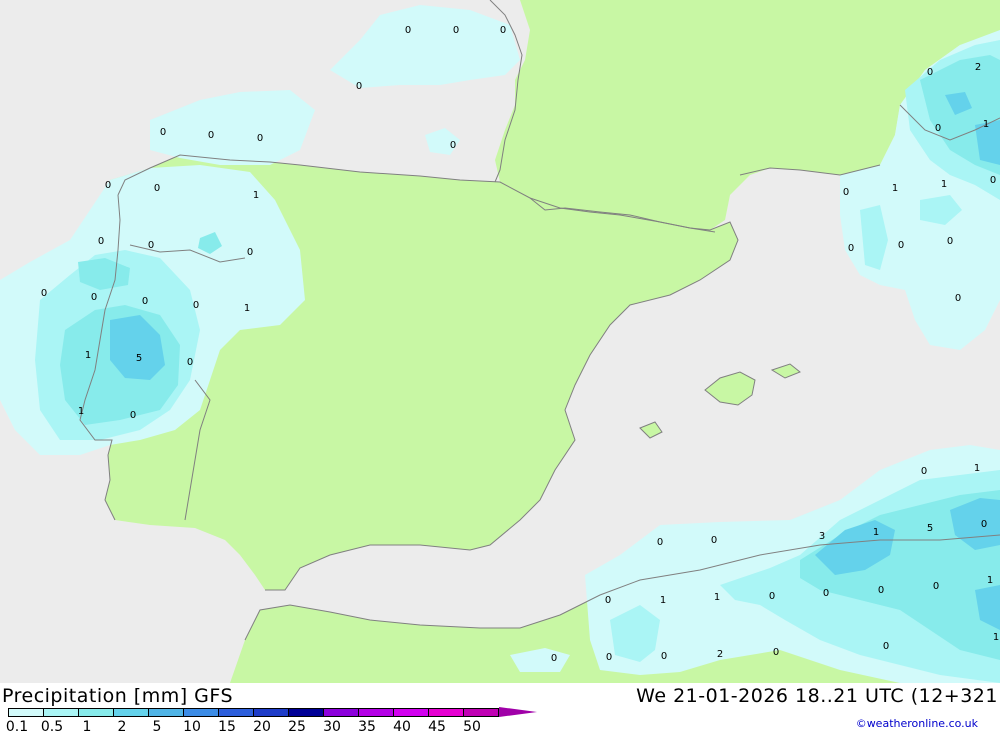 This screenshot has height=735, width=1000. I want to click on scale-arrow, so click(518, 712).